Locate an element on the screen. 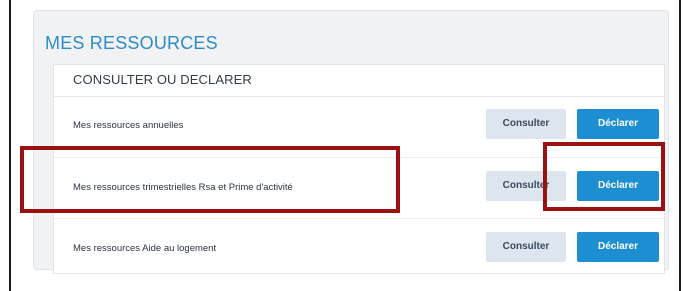 The image size is (683, 291). row-label: Mes ressources Aide au logement is located at coordinates (145, 248).